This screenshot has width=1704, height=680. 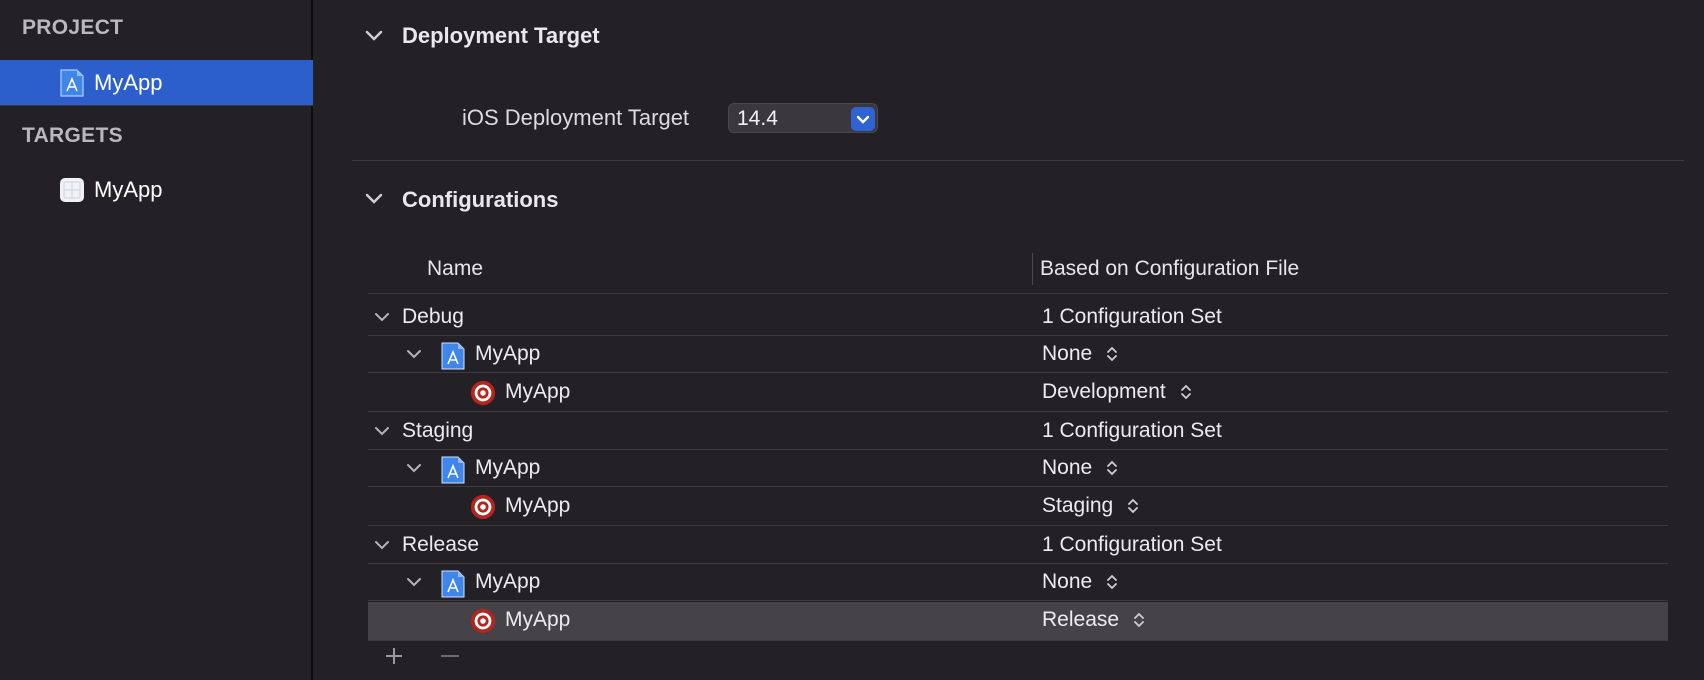 I want to click on ios-deployment-target-popup: 14.4, so click(x=803, y=118).